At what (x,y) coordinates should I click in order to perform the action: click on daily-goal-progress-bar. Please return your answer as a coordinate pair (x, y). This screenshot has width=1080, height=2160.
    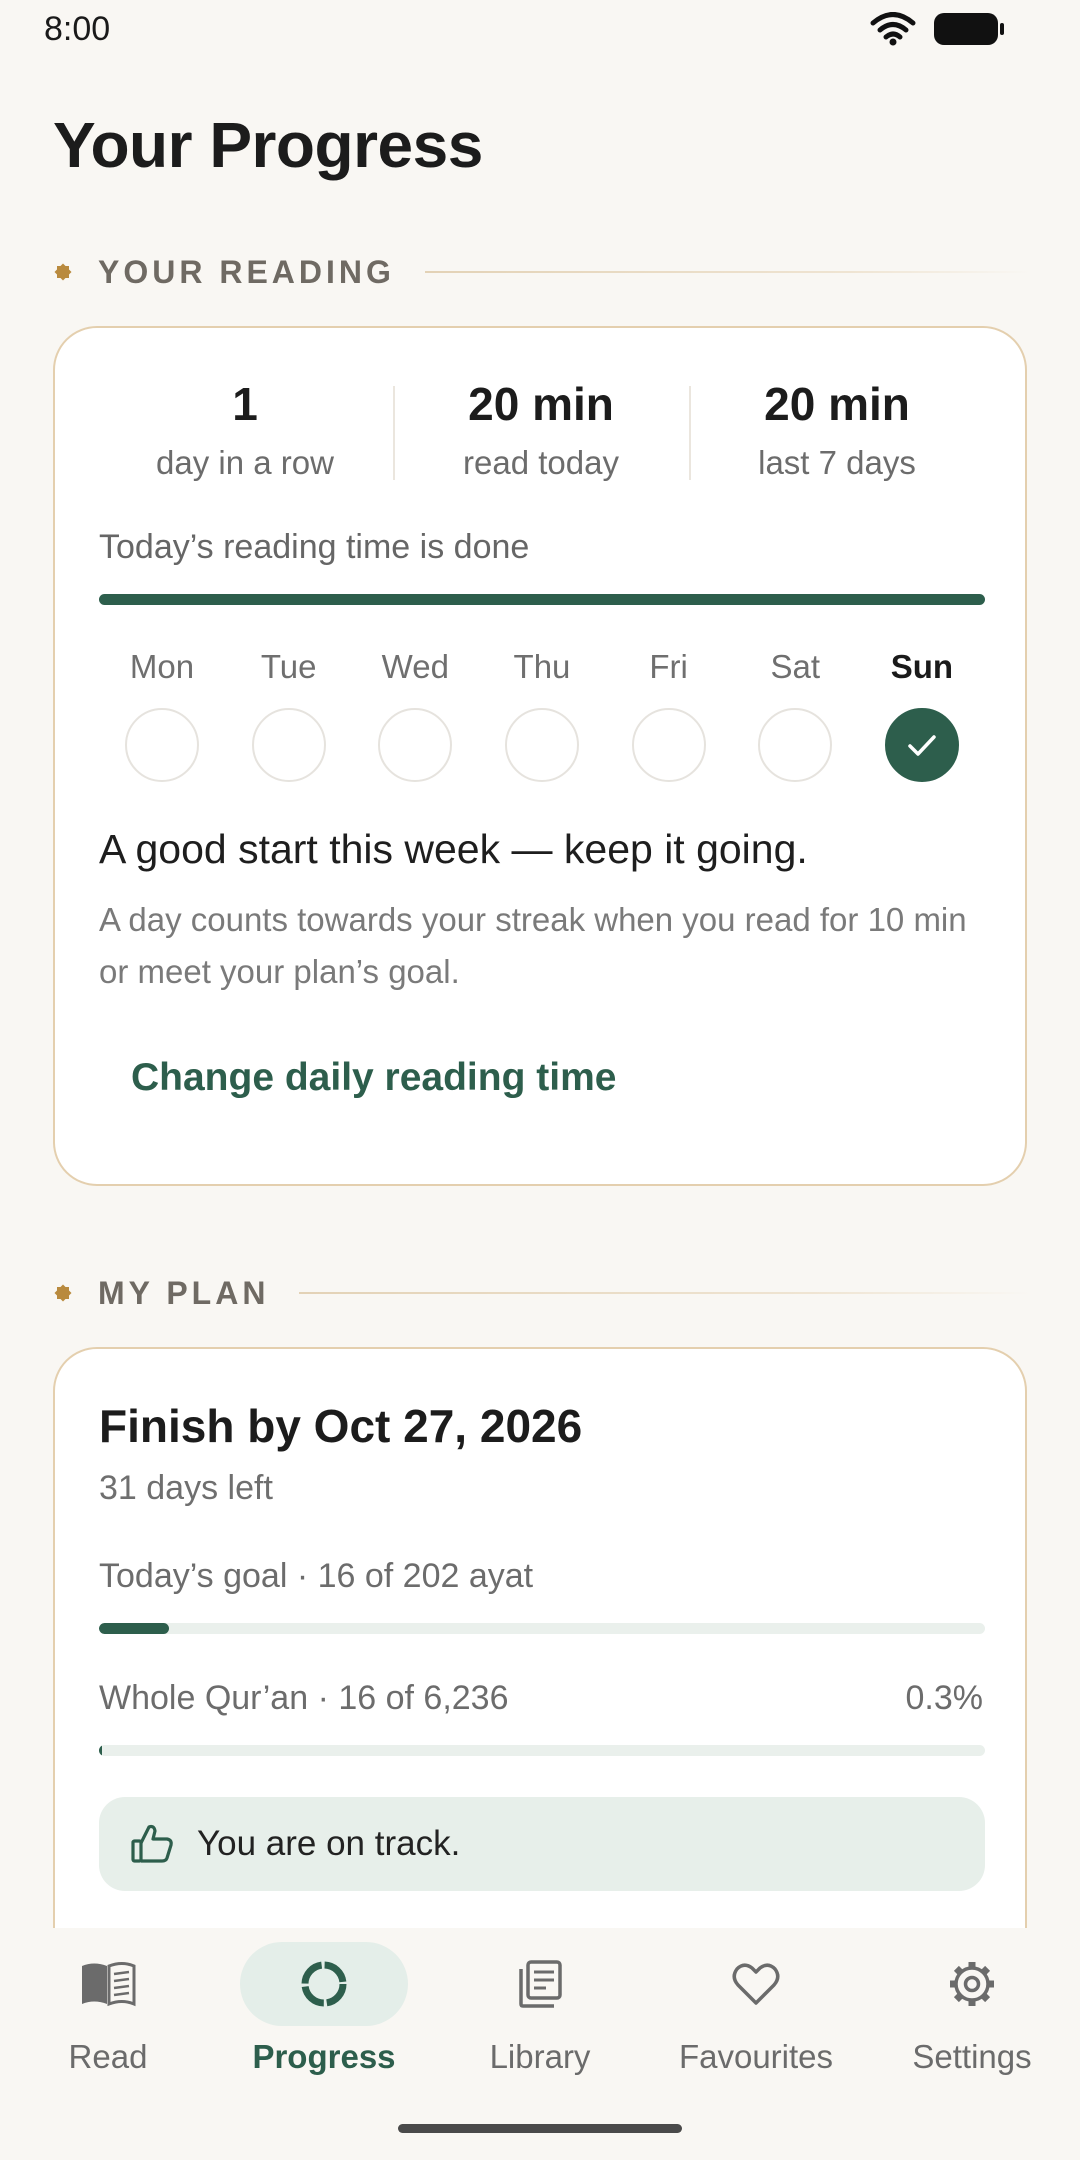
    Looking at the image, I should click on (542, 1628).